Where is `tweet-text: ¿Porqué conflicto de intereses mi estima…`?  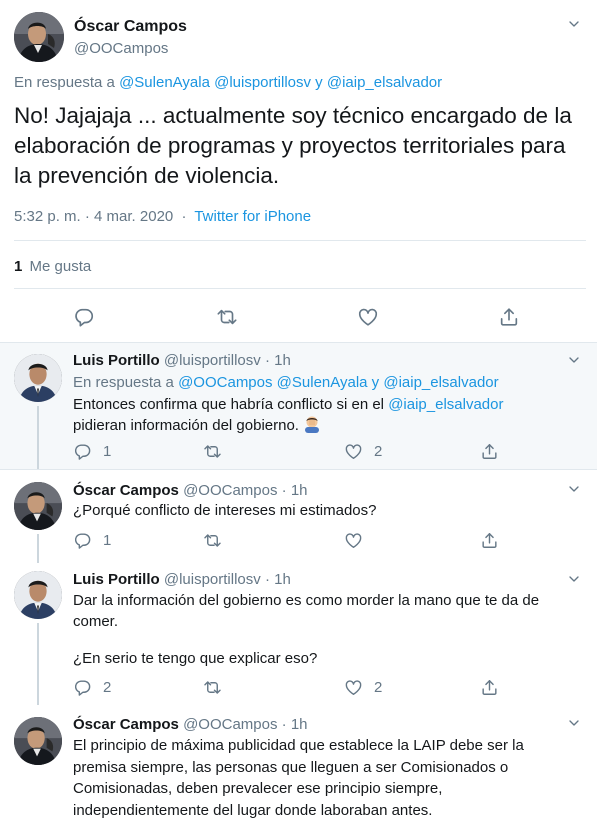 tweet-text: ¿Porqué conflicto de intereses mi estima… is located at coordinates (225, 510).